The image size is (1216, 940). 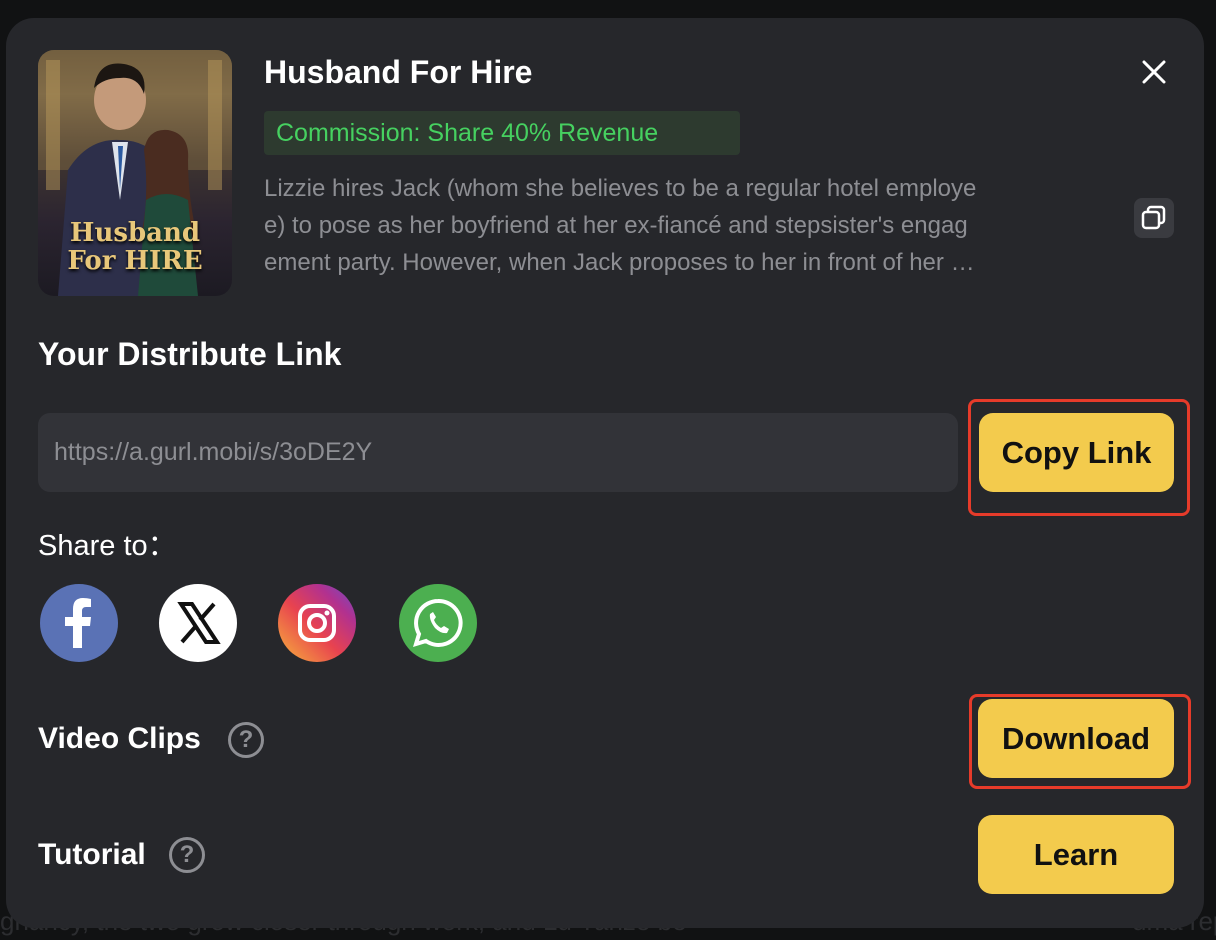 What do you see at coordinates (190, 354) in the screenshot?
I see `distribute-link-heading: Your Distribute Link` at bounding box center [190, 354].